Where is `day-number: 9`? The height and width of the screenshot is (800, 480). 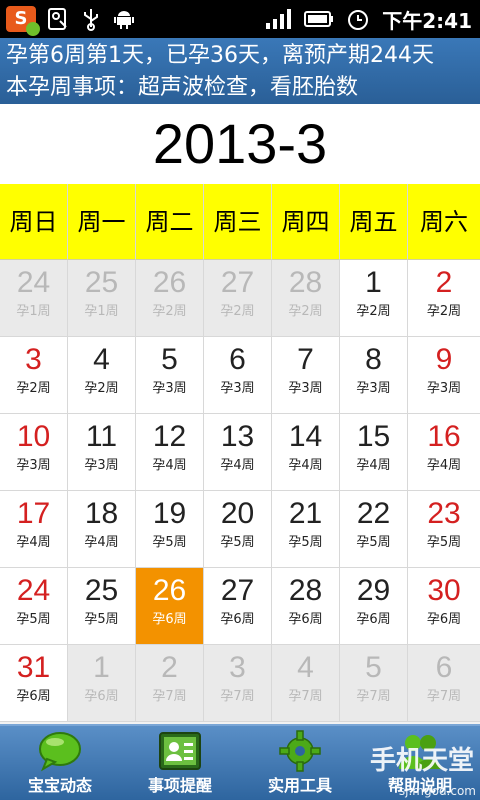 day-number: 9 is located at coordinates (444, 359).